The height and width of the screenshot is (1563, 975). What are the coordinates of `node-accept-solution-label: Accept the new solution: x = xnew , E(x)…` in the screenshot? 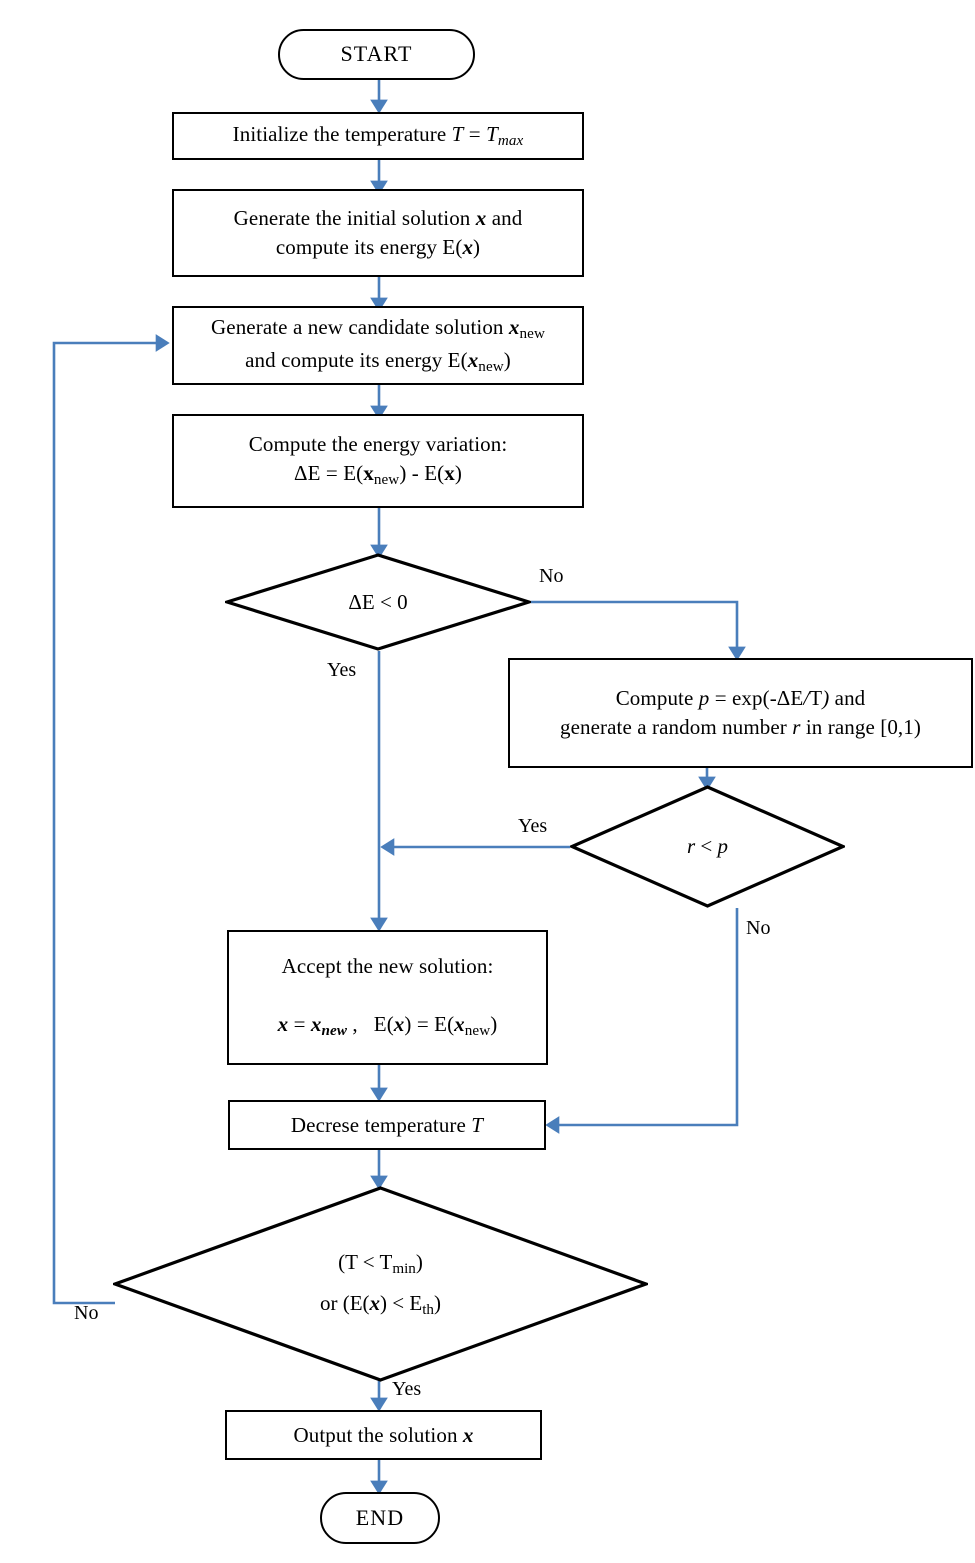 It's located at (387, 997).